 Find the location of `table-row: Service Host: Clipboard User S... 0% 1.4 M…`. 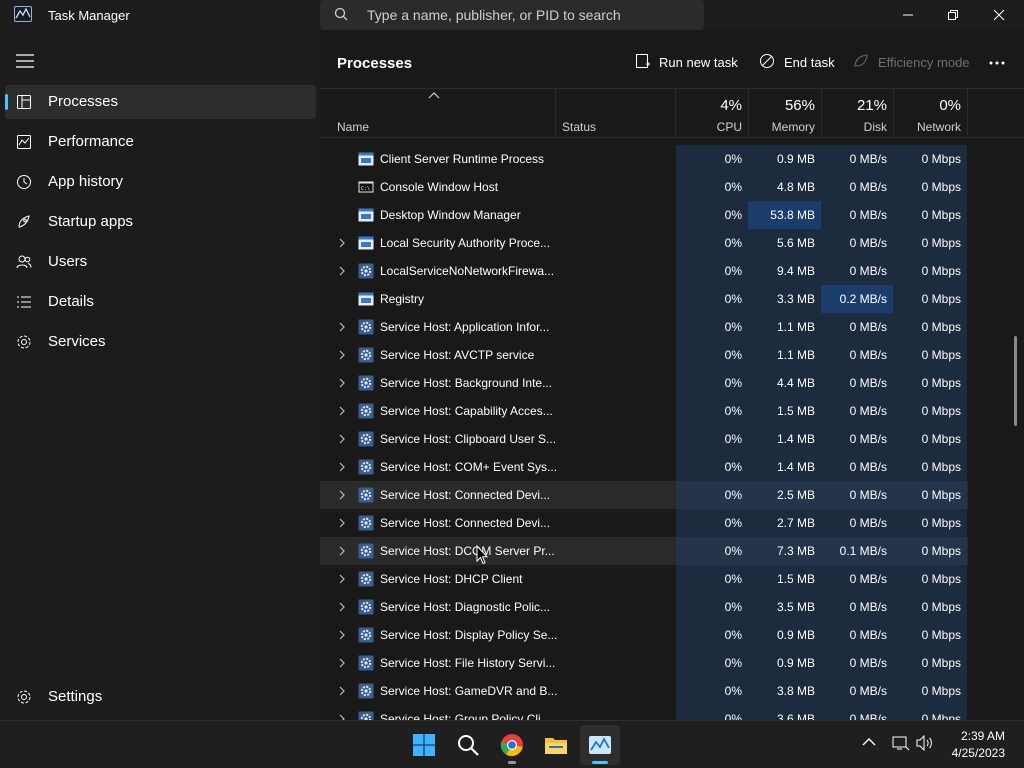

table-row: Service Host: Clipboard User S... 0% 1.4 M… is located at coordinates (644, 439).